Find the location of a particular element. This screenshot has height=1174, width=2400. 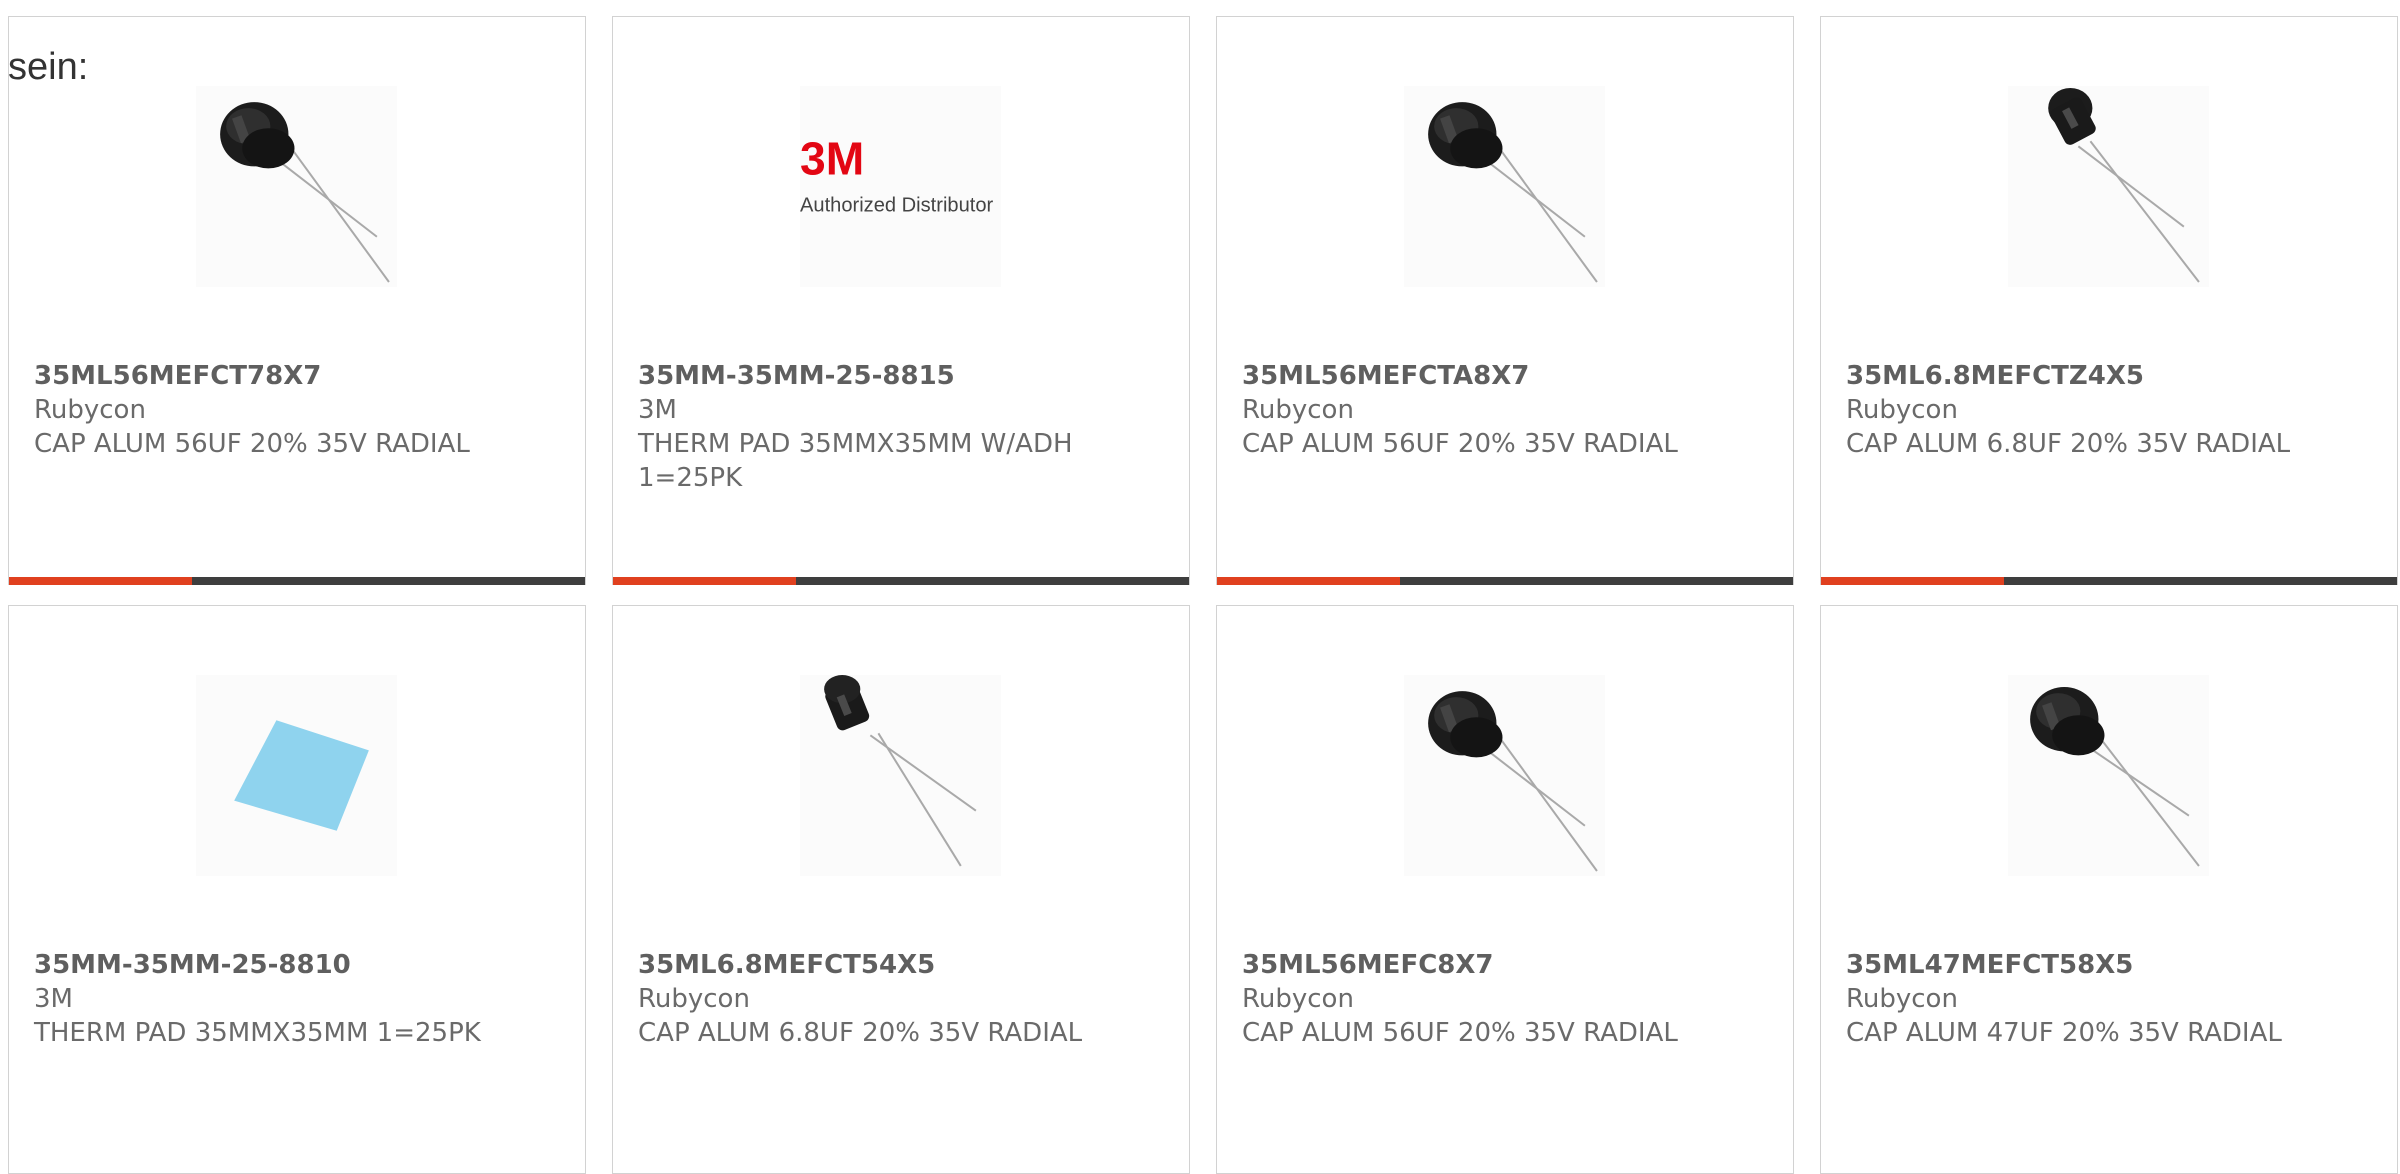

product-description: CAP ALUM 47UF 20% 35V RADIAL is located at coordinates (2064, 1033).